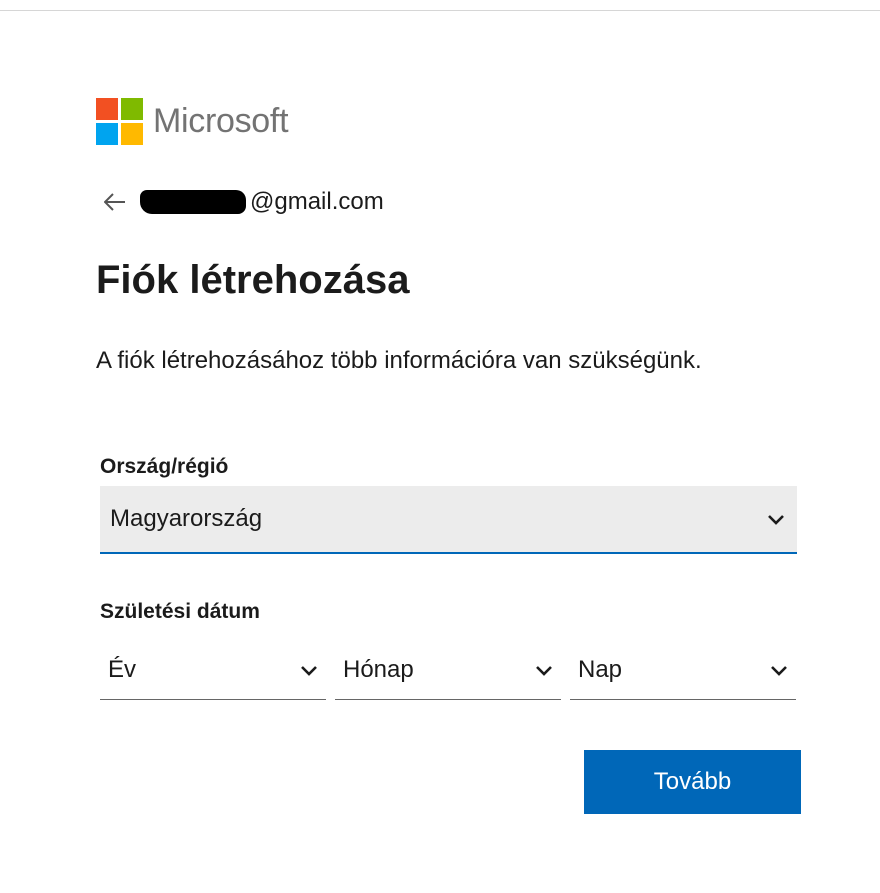 The width and height of the screenshot is (880, 893). I want to click on logo-square-green, so click(132, 109).